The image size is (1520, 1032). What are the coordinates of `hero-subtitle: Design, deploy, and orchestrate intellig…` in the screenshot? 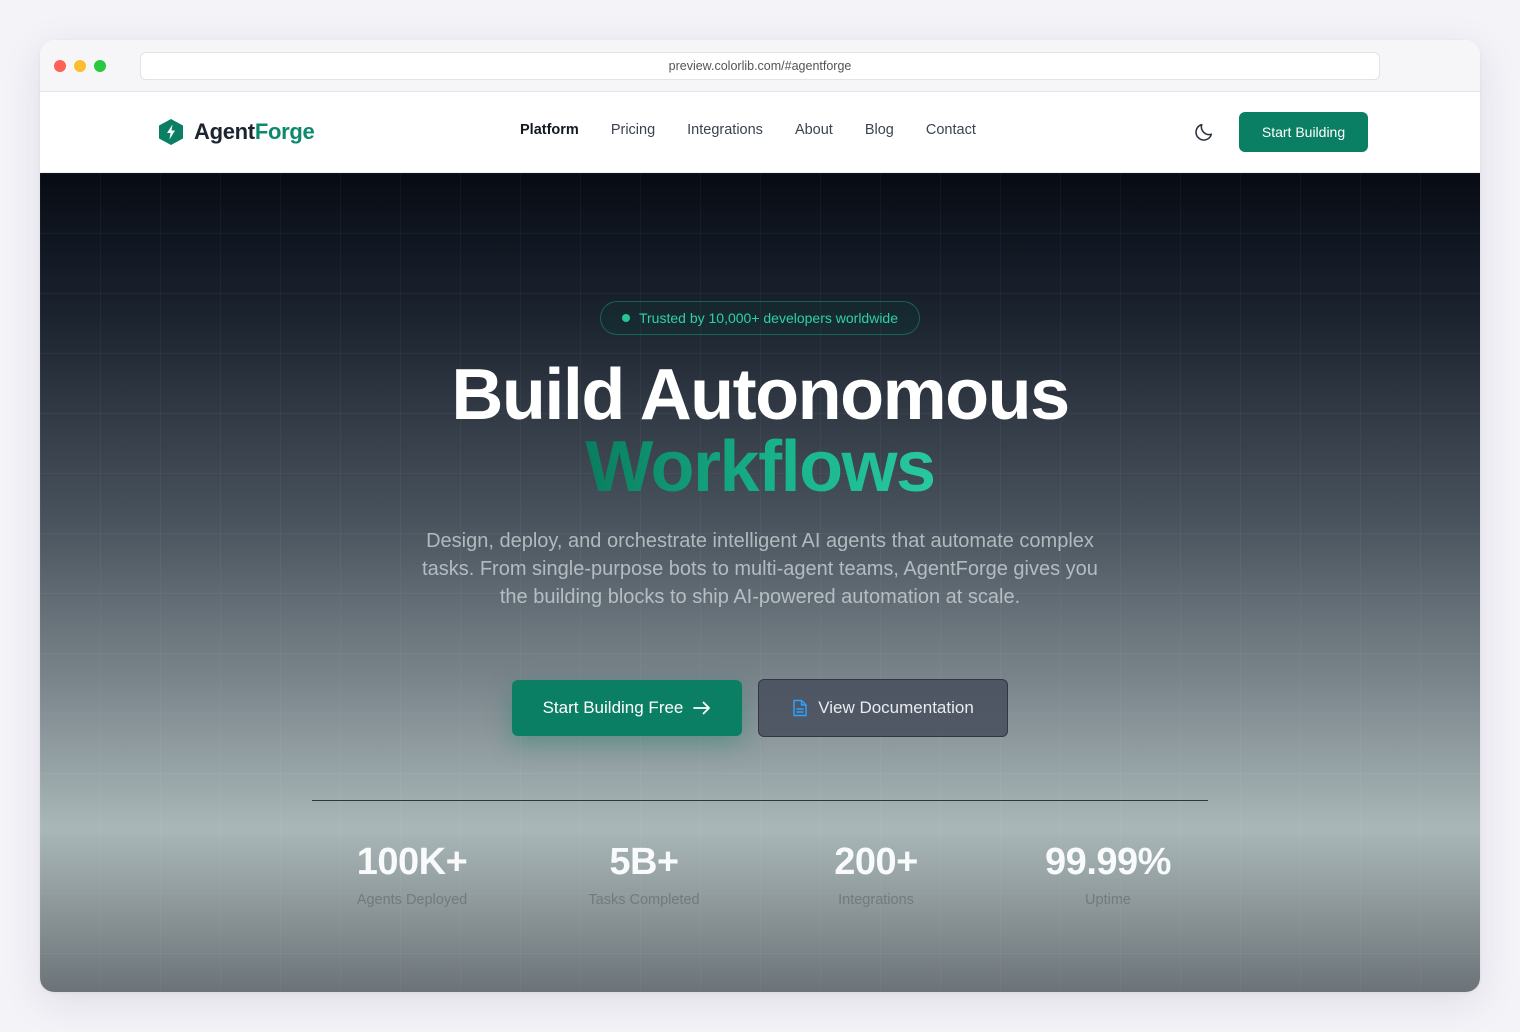 It's located at (760, 569).